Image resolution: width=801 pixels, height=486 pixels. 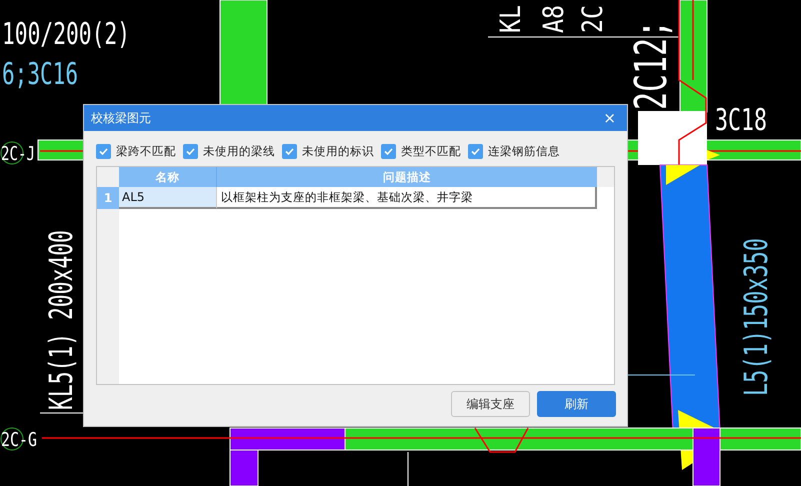 I want to click on row-number: 1, so click(x=108, y=198).